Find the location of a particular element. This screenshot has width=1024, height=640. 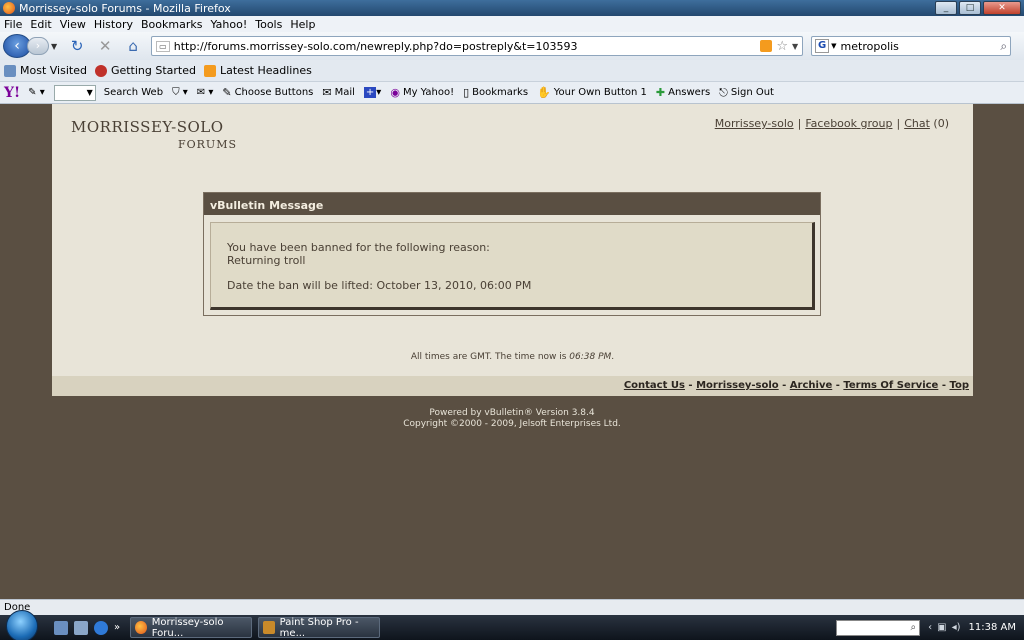

menu-edit: Edit is located at coordinates (40, 24).